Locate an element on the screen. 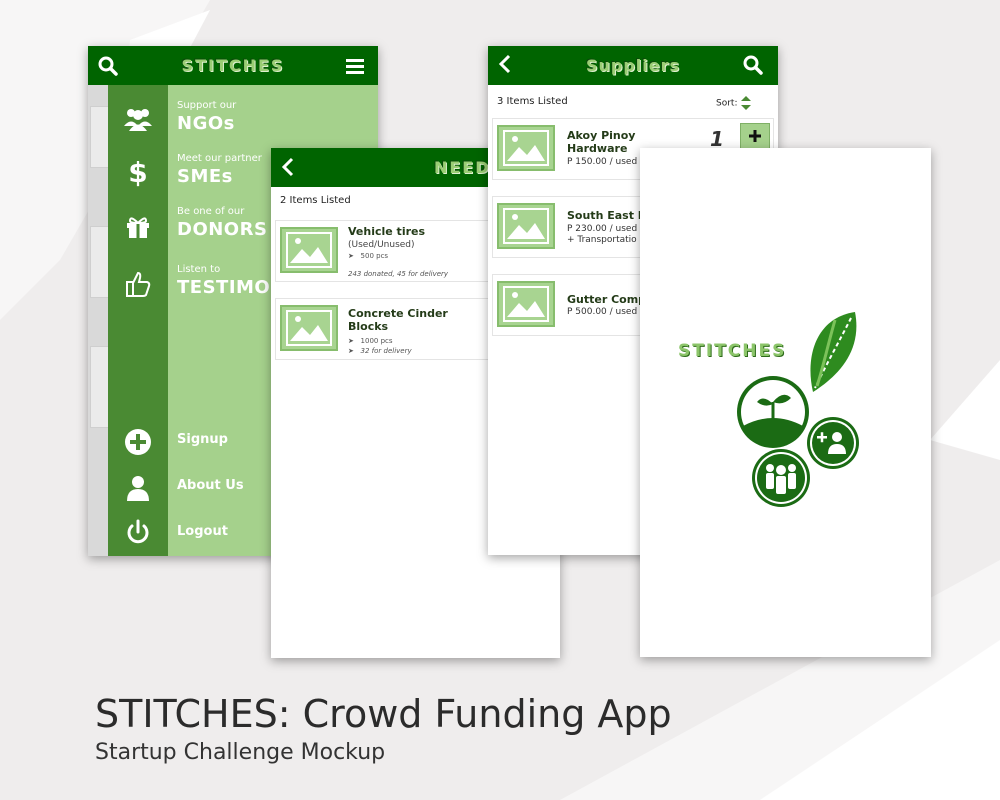  item-title: South East Er is located at coordinates (609, 215).